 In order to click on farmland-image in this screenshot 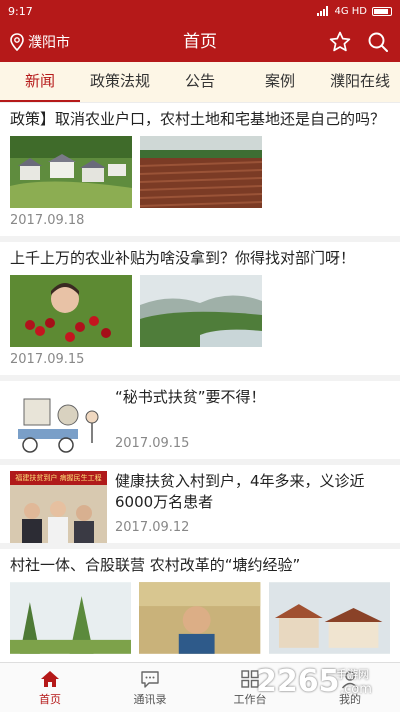, I will do `click(201, 172)`.